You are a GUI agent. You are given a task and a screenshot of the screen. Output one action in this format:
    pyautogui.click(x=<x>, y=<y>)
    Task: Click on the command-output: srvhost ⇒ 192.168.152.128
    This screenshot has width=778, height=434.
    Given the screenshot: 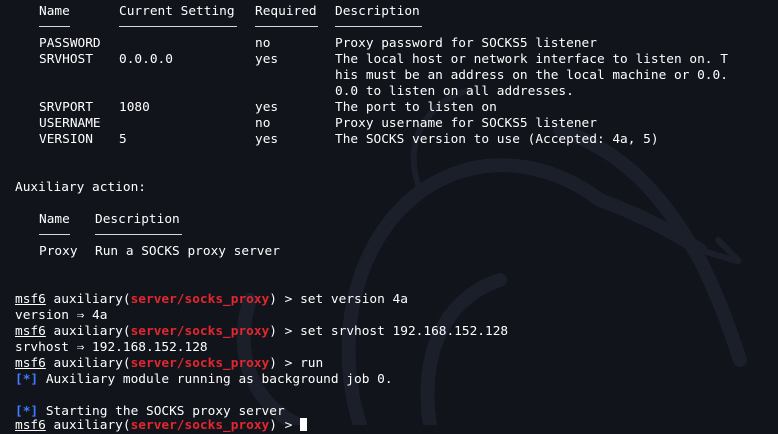 What is the action you would take?
    pyautogui.click(x=111, y=347)
    